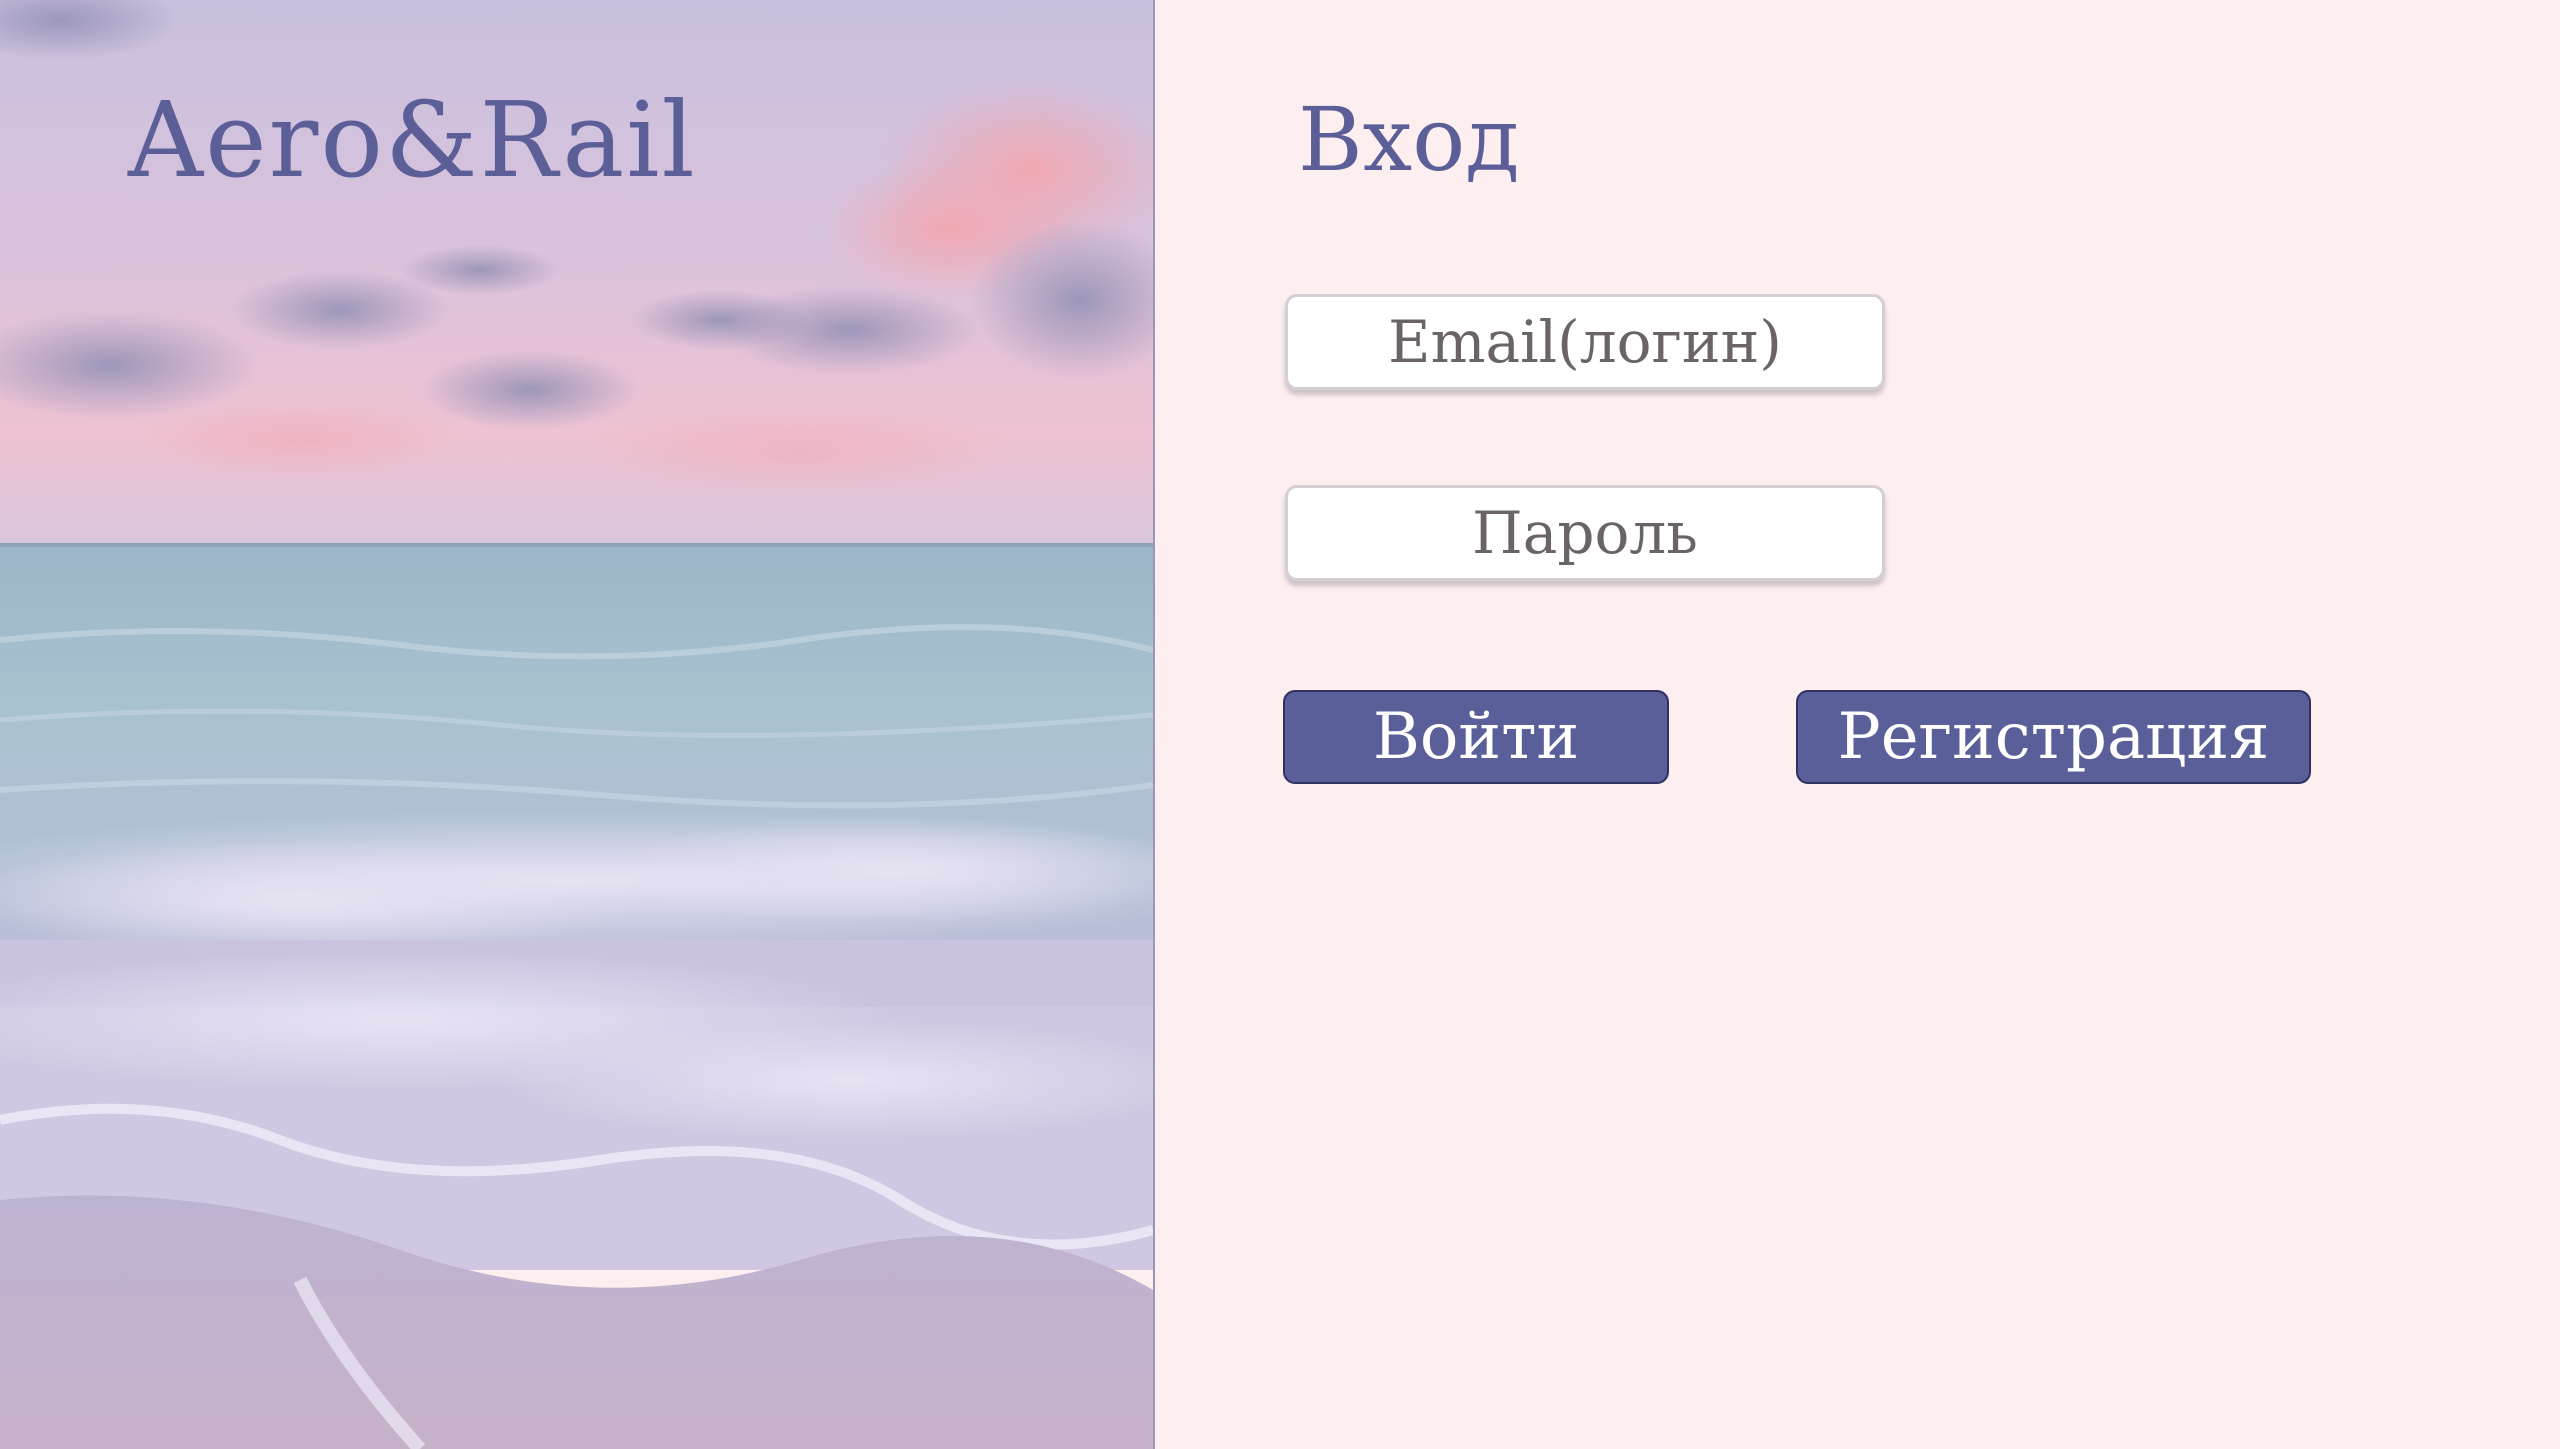  I want to click on login-button: Войти, so click(1476, 737).